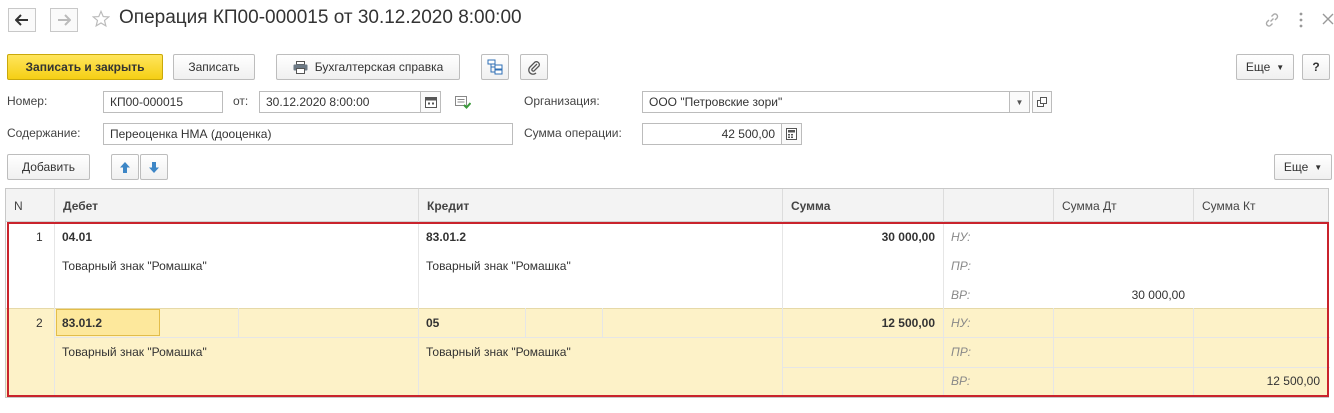 Image resolution: width=1334 pixels, height=413 pixels. What do you see at coordinates (44, 133) in the screenshot?
I see `content-label: Содержание:` at bounding box center [44, 133].